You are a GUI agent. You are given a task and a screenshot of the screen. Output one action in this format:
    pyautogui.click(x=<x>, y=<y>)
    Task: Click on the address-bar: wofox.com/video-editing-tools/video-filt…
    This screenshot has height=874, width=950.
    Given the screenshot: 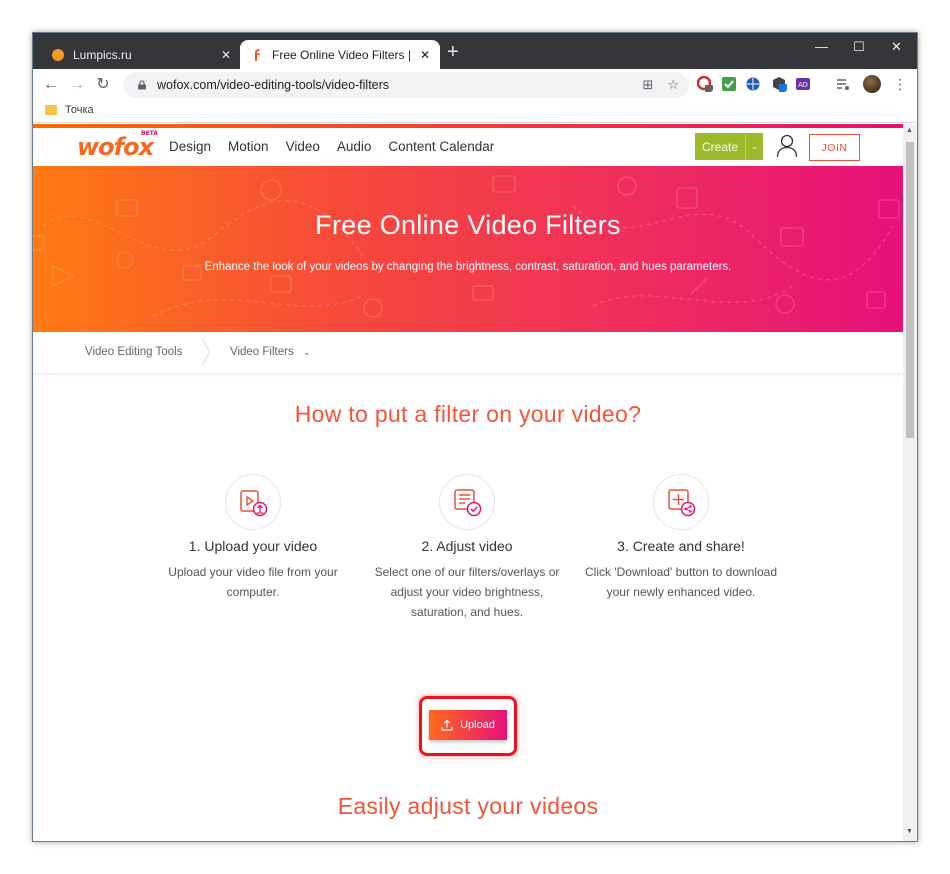 What is the action you would take?
    pyautogui.click(x=406, y=85)
    